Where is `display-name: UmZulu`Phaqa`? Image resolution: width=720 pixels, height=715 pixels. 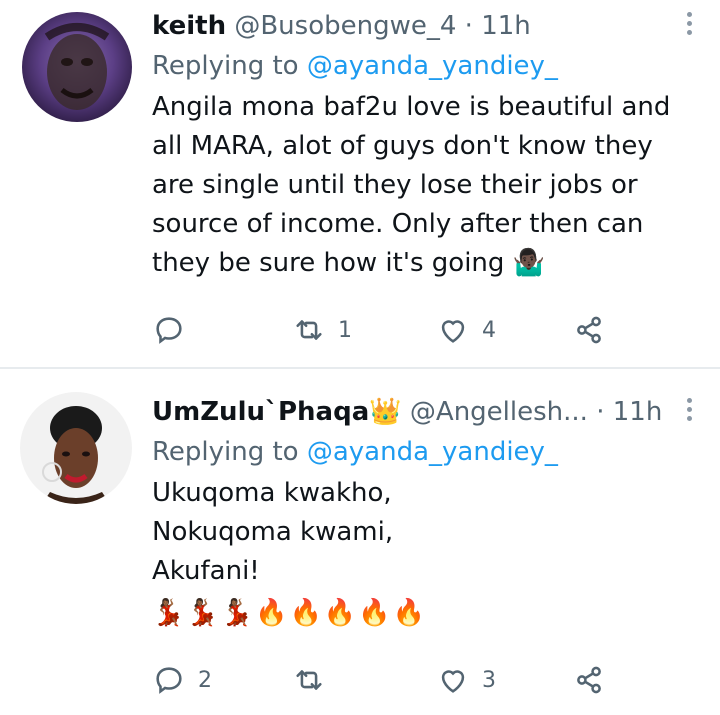 display-name: UmZulu`Phaqa is located at coordinates (260, 412).